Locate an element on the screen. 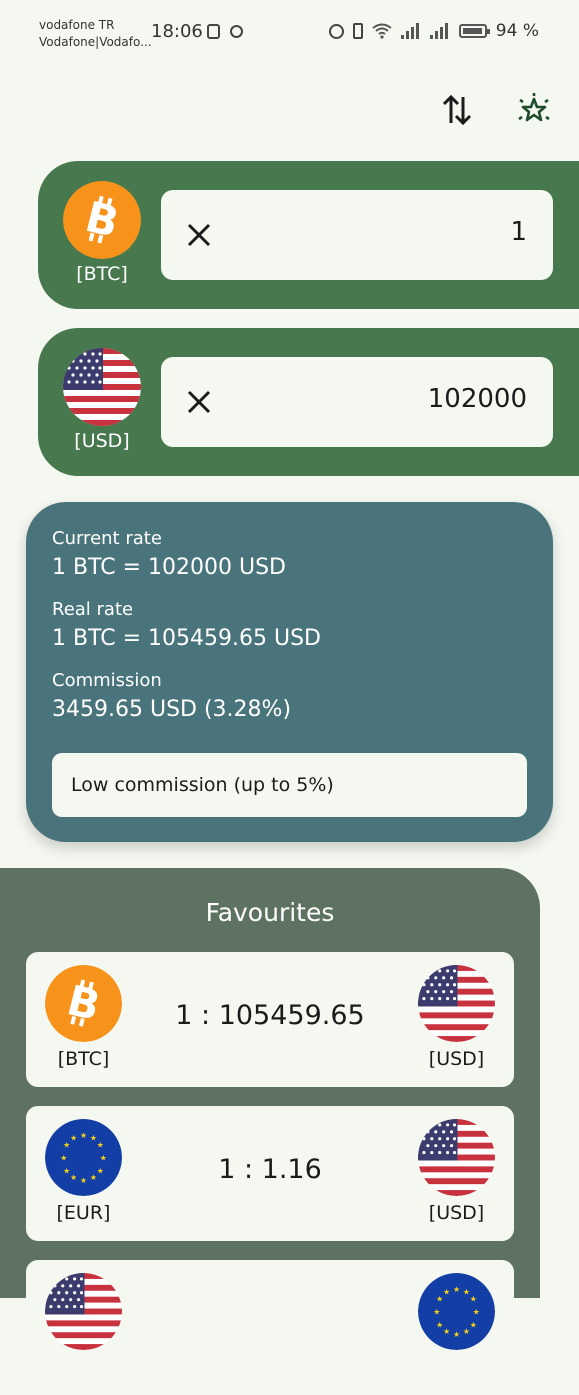 This screenshot has width=579, height=1395. real-rate-label: Real rate is located at coordinates (93, 609).